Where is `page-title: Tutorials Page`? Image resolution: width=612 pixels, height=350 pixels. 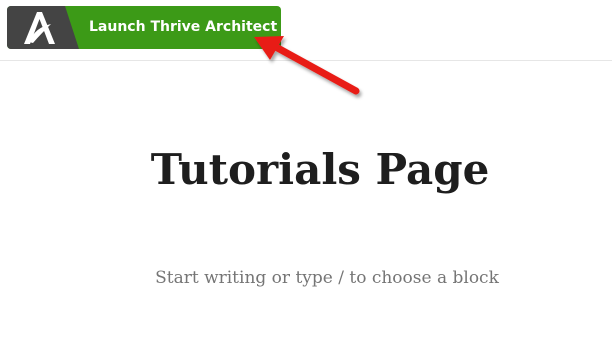 page-title: Tutorials Page is located at coordinates (306, 169).